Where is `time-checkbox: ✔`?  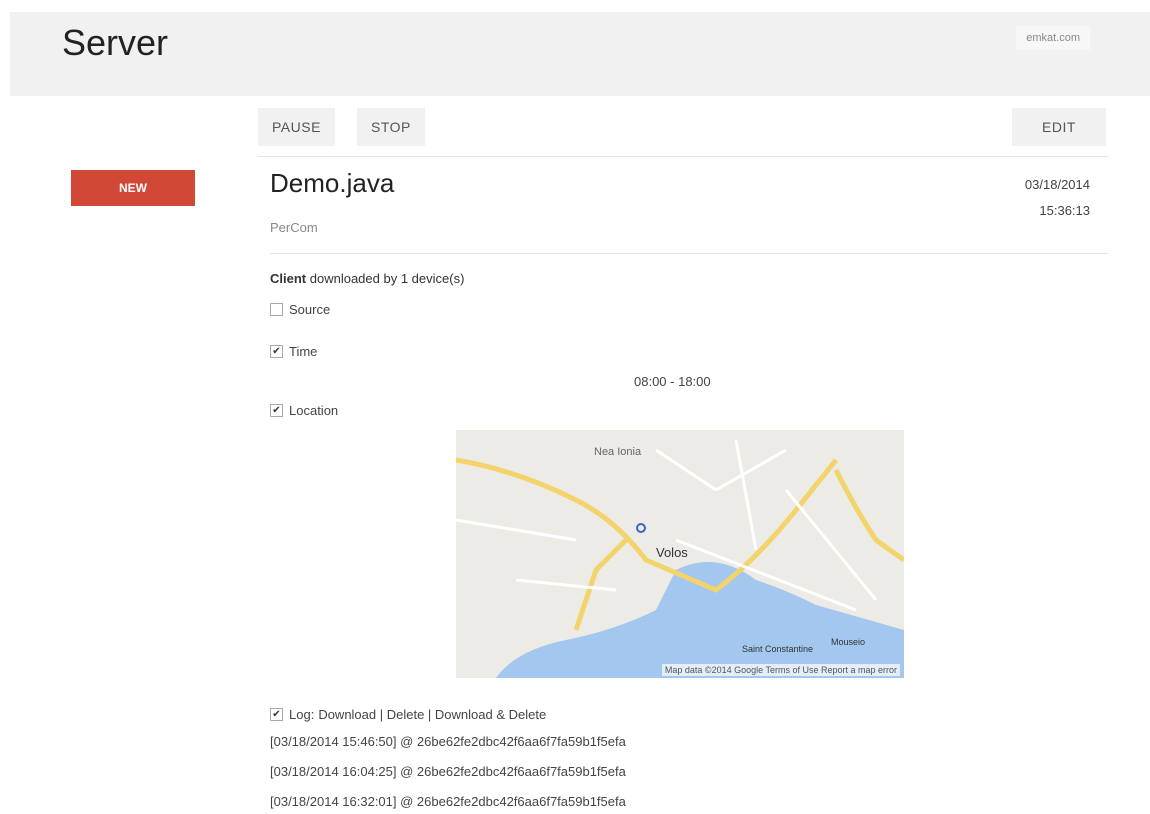 time-checkbox: ✔ is located at coordinates (276, 351).